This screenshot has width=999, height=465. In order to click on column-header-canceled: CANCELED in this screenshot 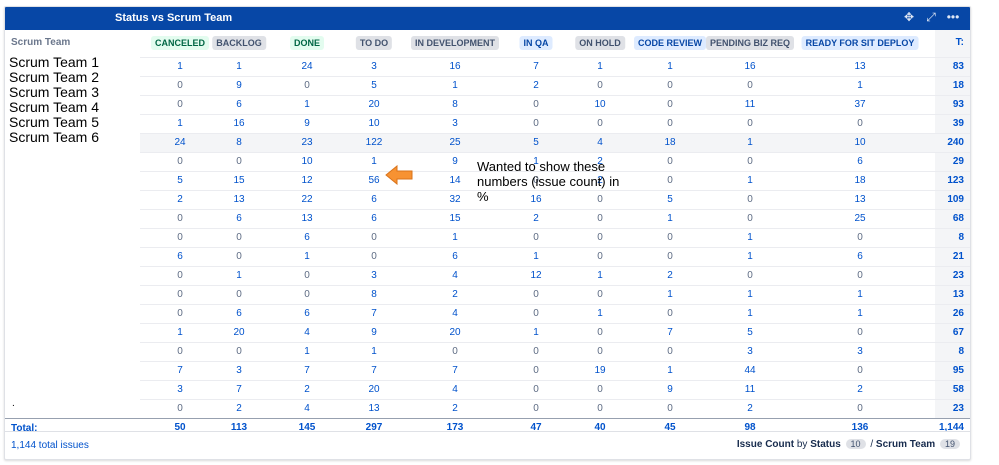, I will do `click(180, 43)`.